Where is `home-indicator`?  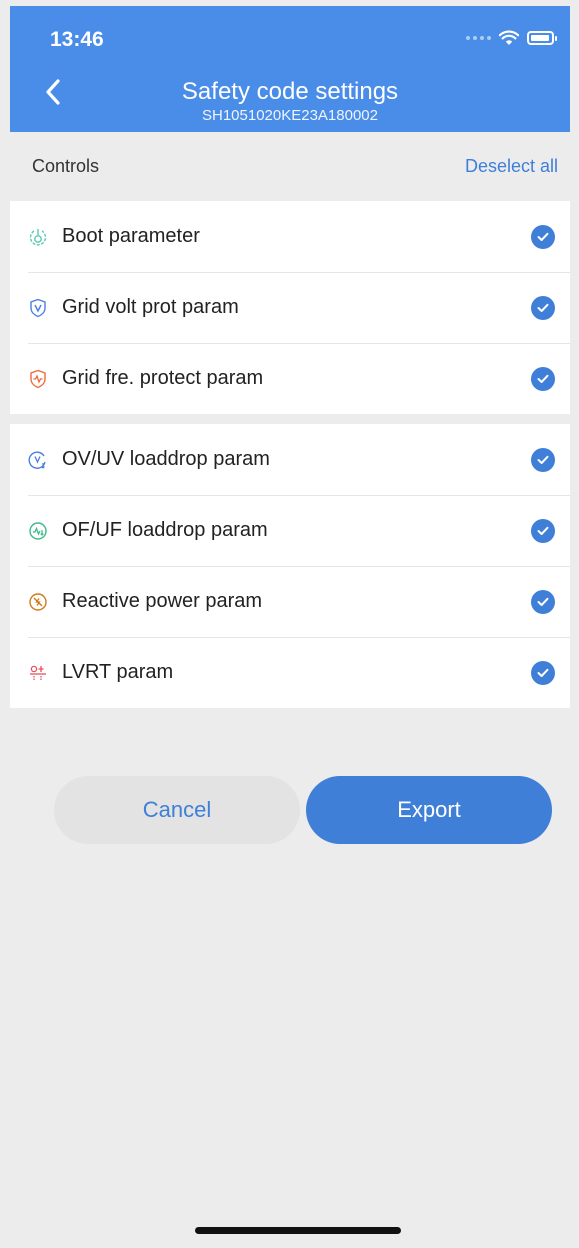 home-indicator is located at coordinates (298, 1230).